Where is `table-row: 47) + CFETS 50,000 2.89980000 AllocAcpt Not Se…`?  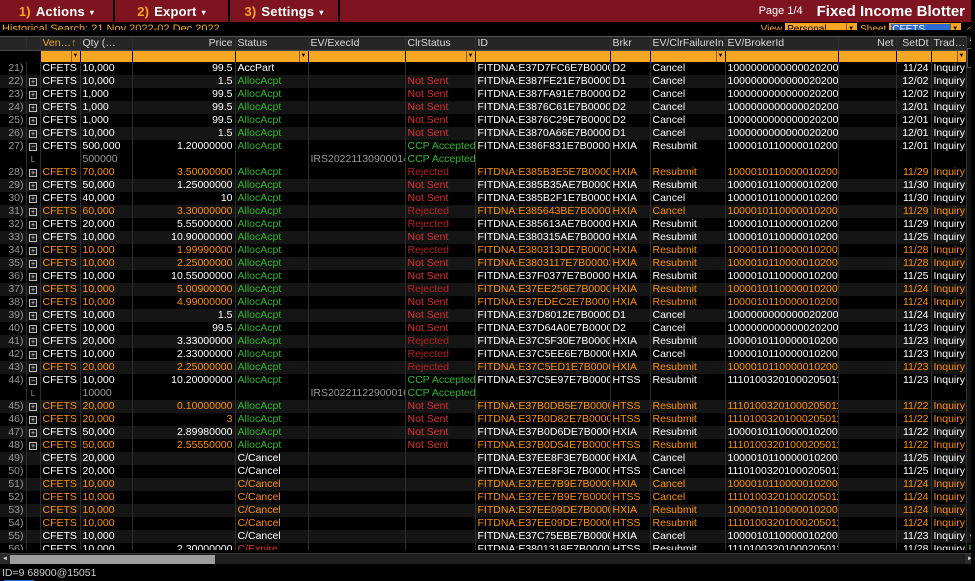
table-row: 47) + CFETS 50,000 2.89980000 AllocAcpt Not Se… is located at coordinates (487, 432).